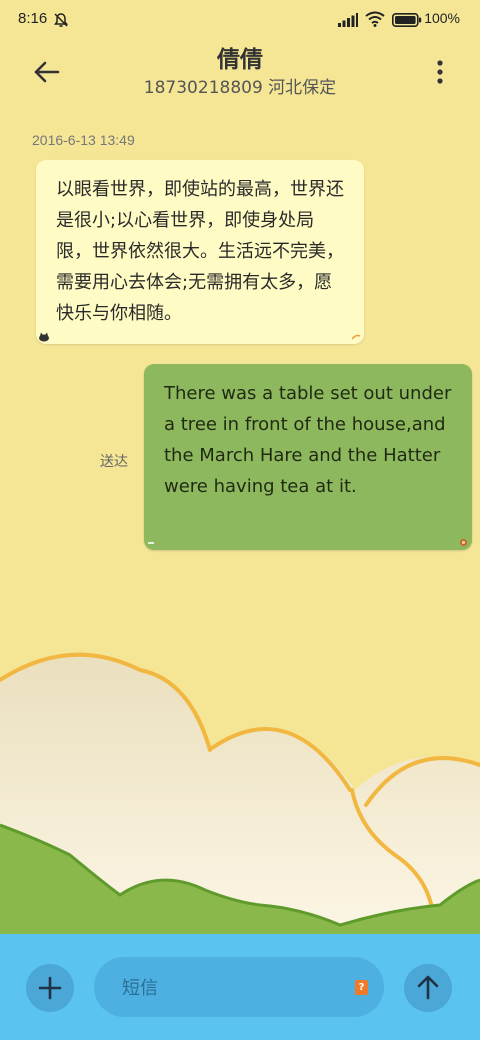 The width and height of the screenshot is (480, 1040). I want to click on bell-muted-icon, so click(61, 20).